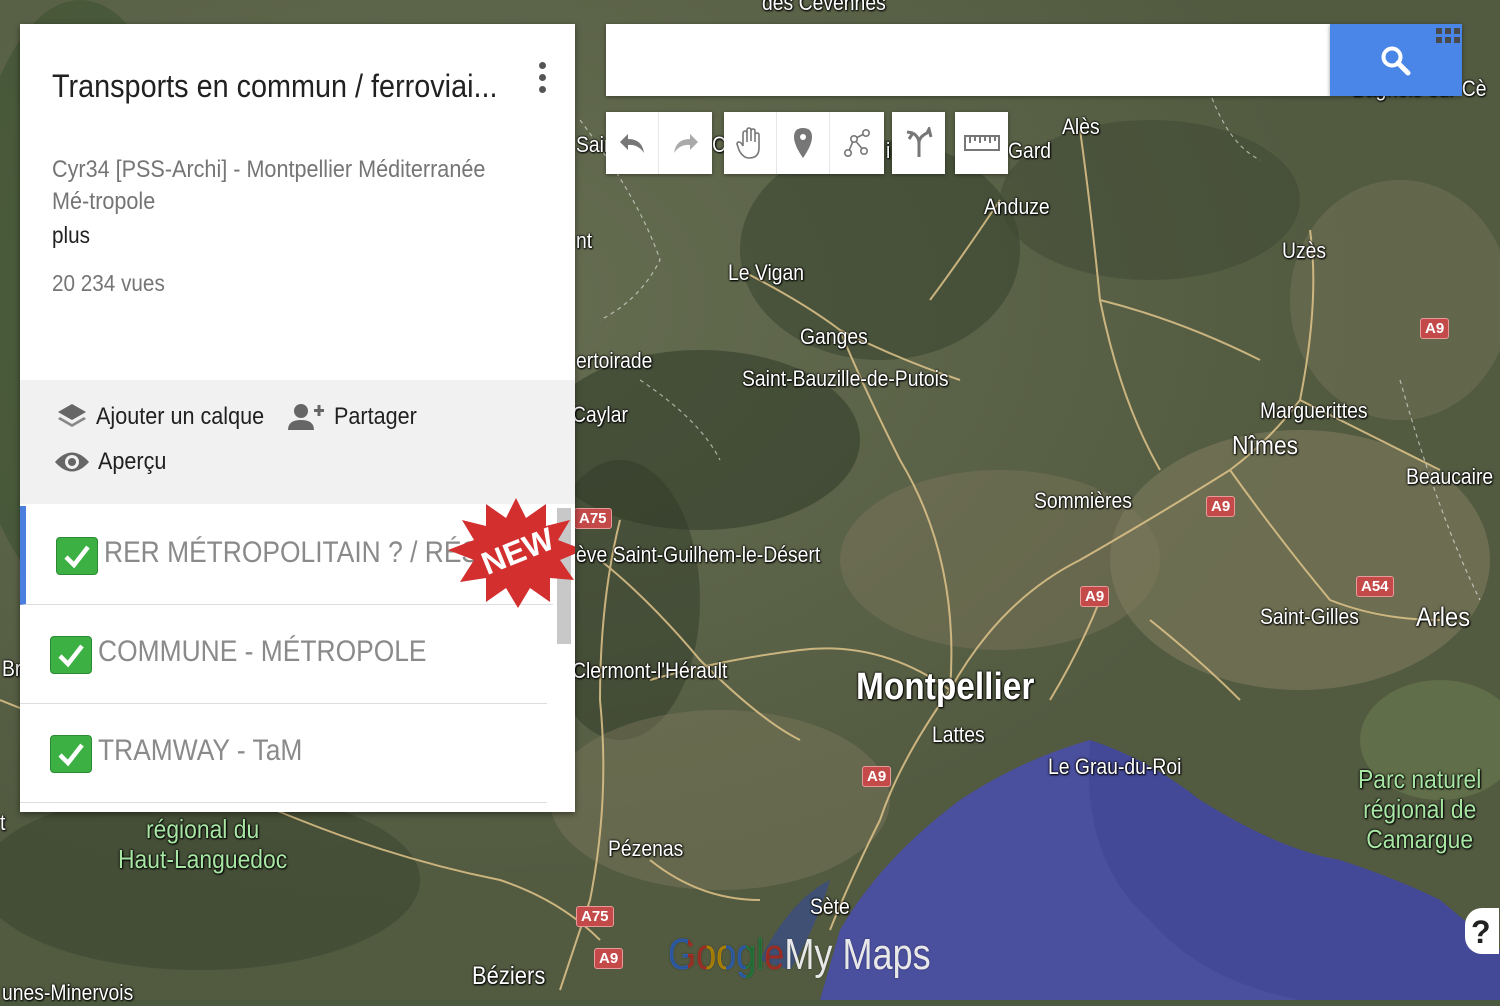 The width and height of the screenshot is (1500, 1006). Describe the element at coordinates (108, 283) in the screenshot. I see `view-count: 20 234 vues` at that location.